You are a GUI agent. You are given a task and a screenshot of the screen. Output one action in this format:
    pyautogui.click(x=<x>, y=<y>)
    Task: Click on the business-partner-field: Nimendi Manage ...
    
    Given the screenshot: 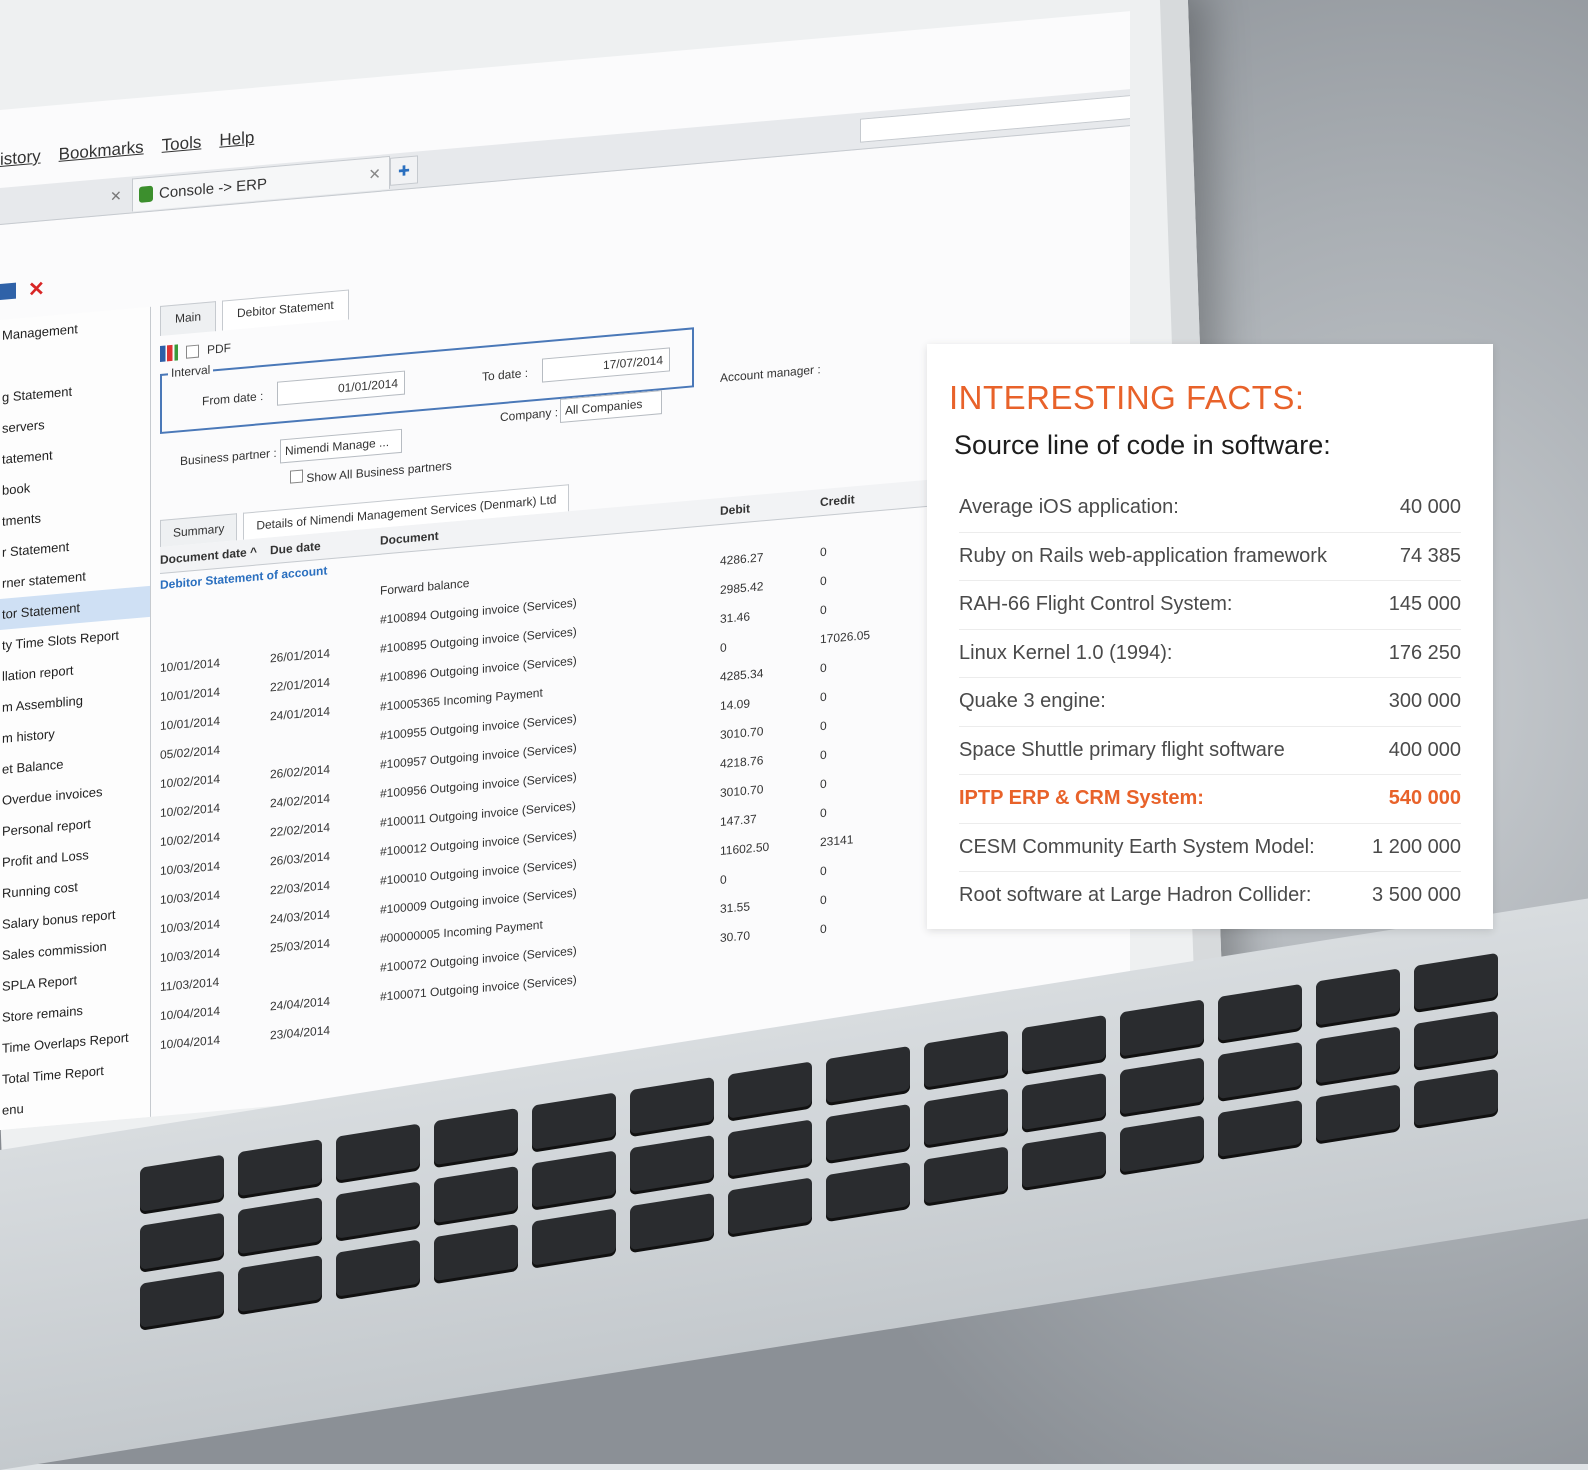 What is the action you would take?
    pyautogui.click(x=341, y=446)
    